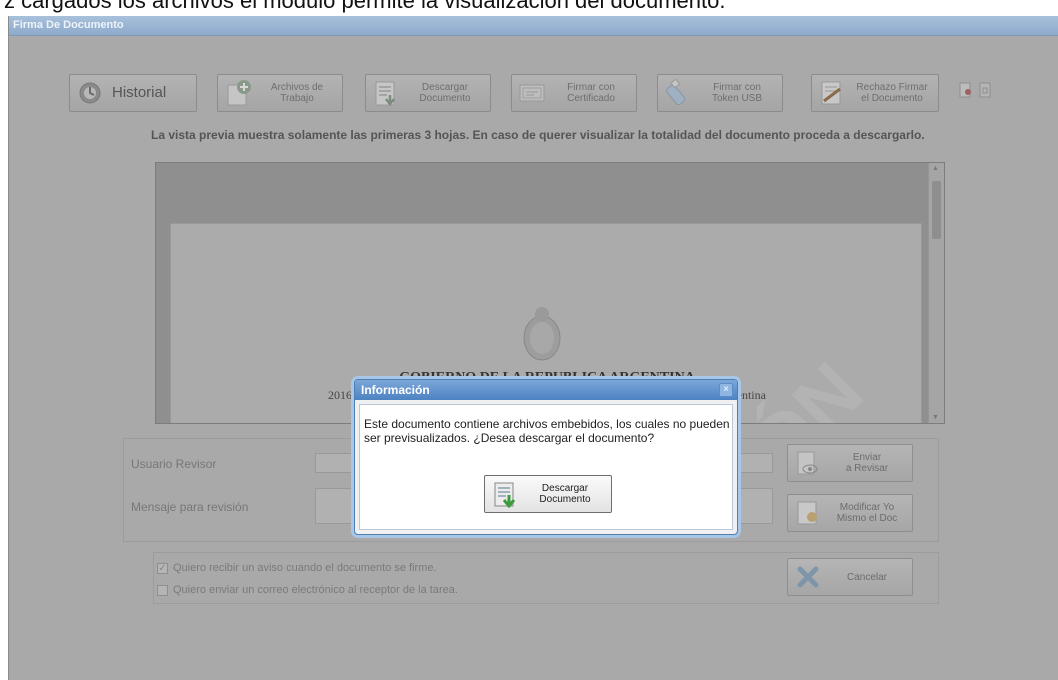 This screenshot has width=1058, height=680. I want to click on descargar-documento-button: Descargar Documento, so click(428, 93).